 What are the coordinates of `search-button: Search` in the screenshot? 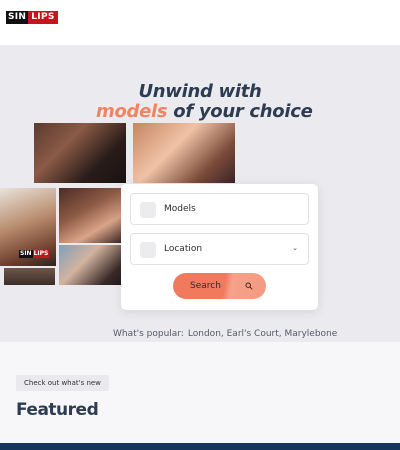 It's located at (219, 286).